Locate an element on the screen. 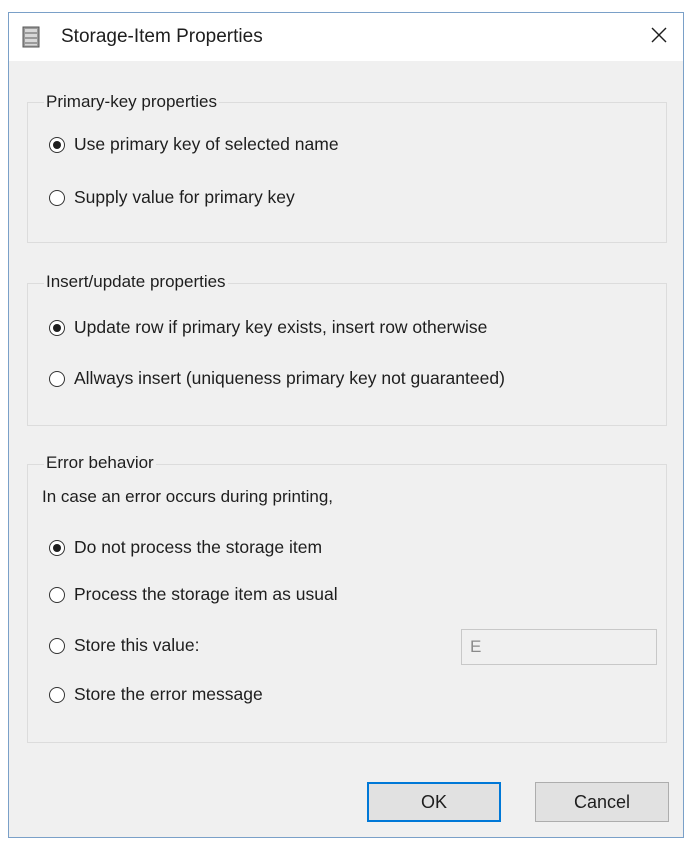  primary-key-group-title: Primary-key properties is located at coordinates (131, 102).